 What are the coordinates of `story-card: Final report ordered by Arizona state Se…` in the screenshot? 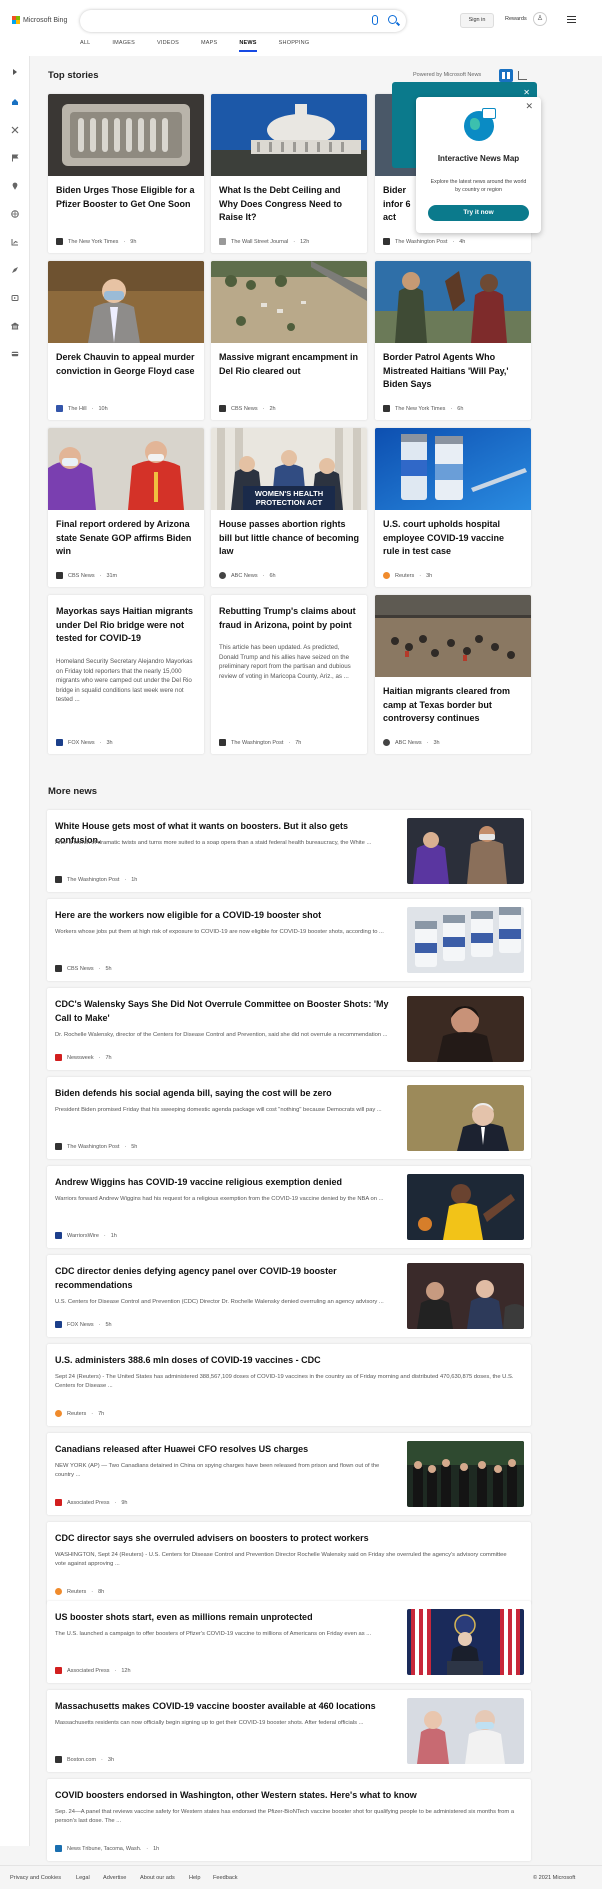 It's located at (126, 507).